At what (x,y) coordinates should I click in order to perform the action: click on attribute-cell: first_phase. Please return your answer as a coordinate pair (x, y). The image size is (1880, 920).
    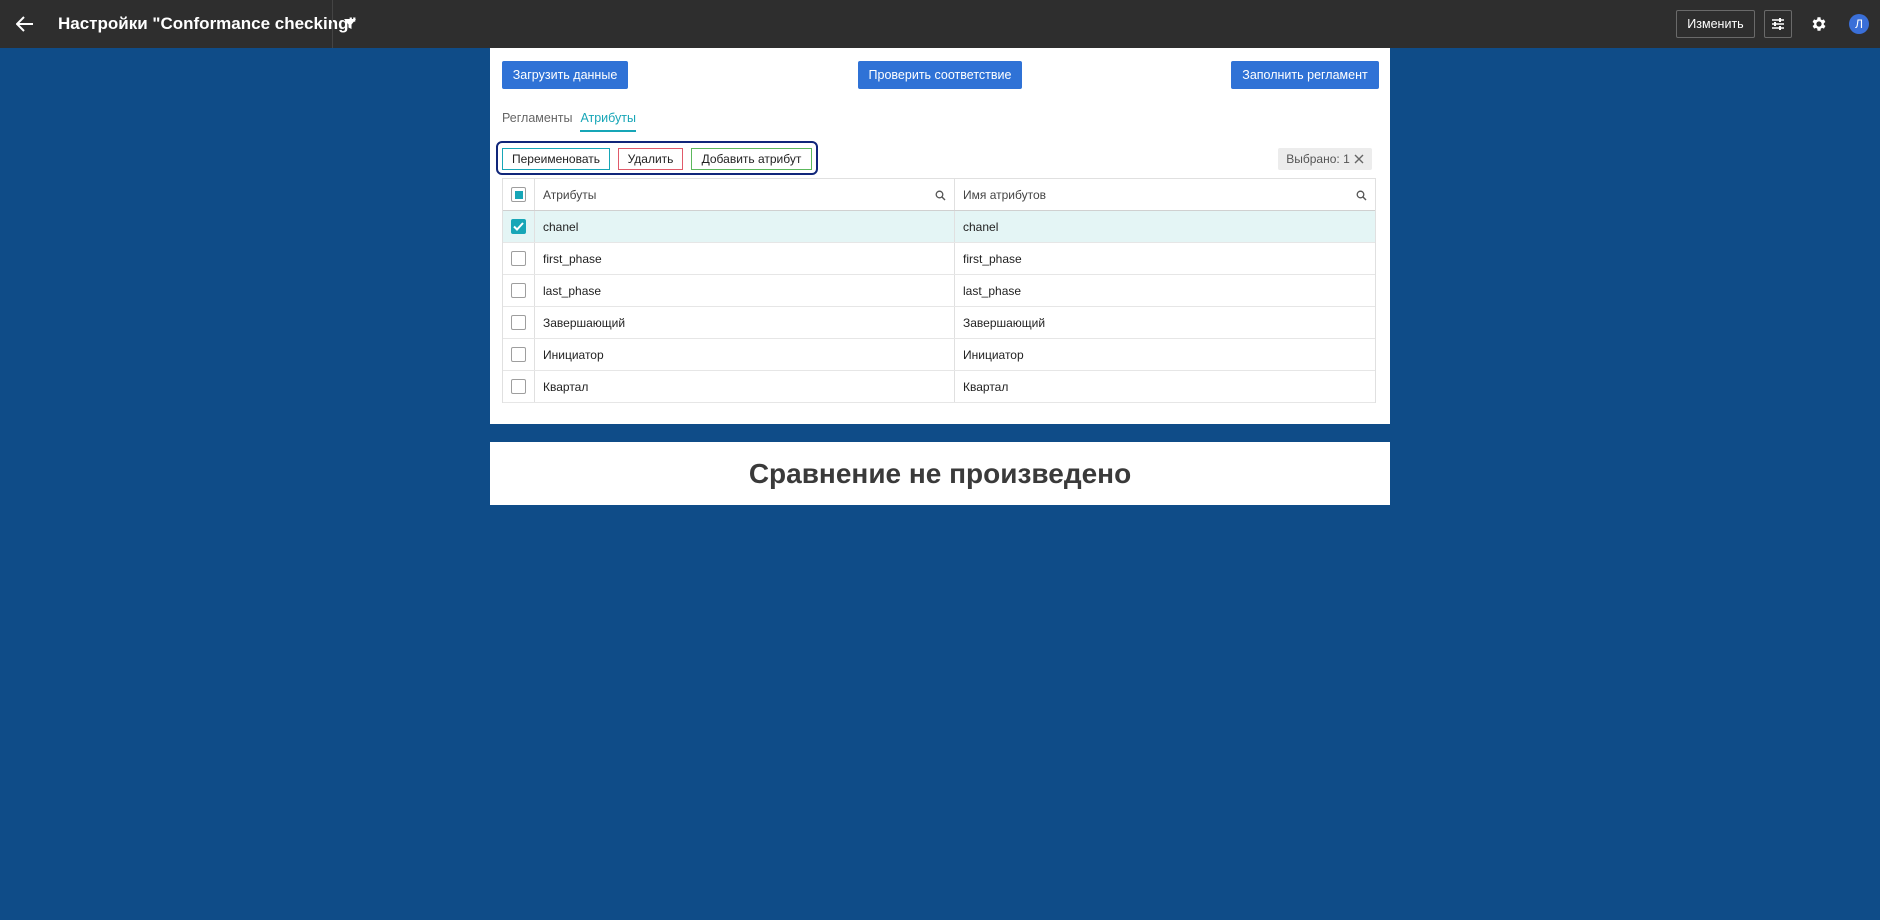
    Looking at the image, I should click on (745, 258).